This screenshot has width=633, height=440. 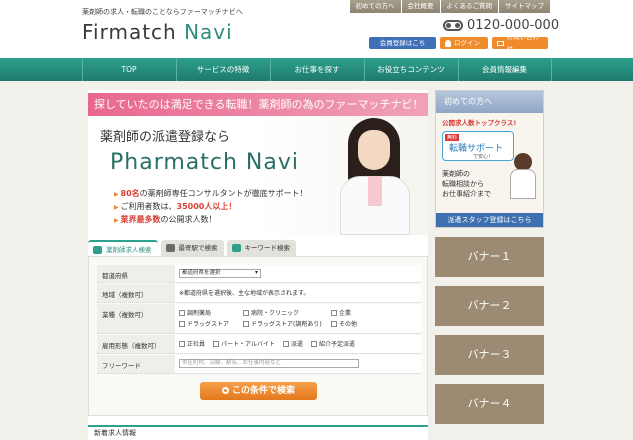 What do you see at coordinates (489, 404) in the screenshot?
I see `banner-4: バナー４` at bounding box center [489, 404].